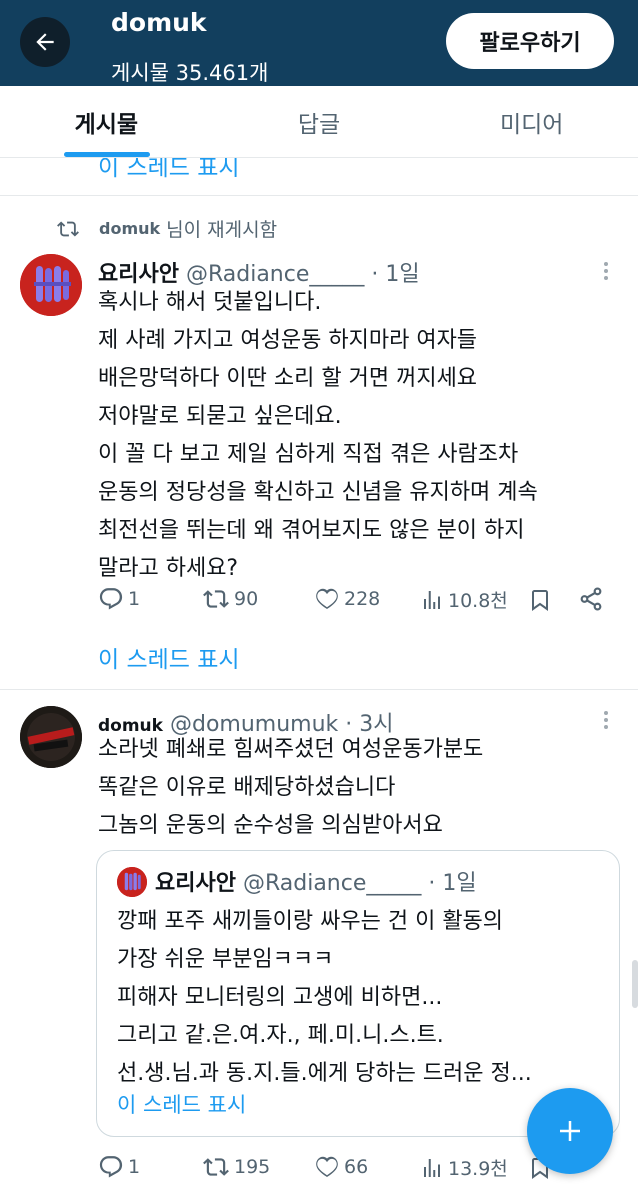  What do you see at coordinates (319, 43) in the screenshot?
I see `profile-header: domuk 게시물 35.461개 팔로우하기` at bounding box center [319, 43].